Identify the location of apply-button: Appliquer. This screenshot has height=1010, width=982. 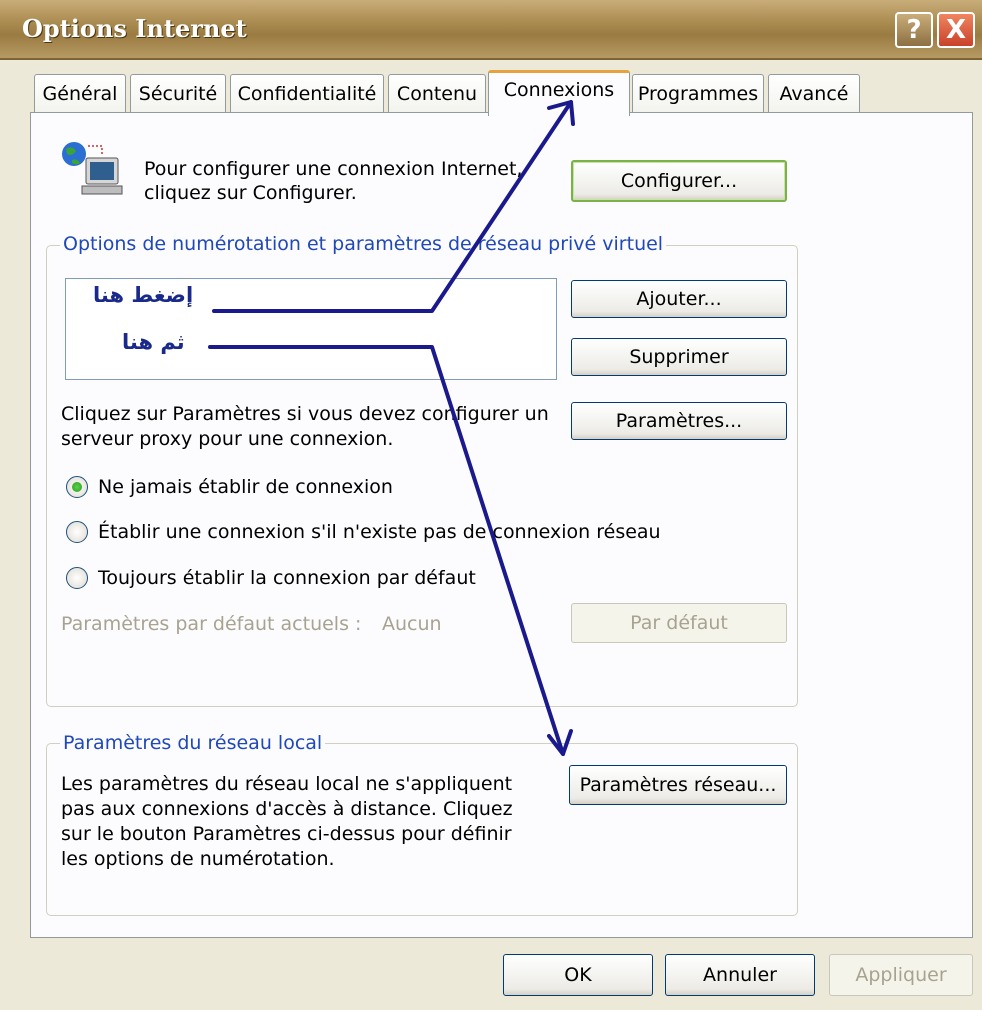
(901, 975).